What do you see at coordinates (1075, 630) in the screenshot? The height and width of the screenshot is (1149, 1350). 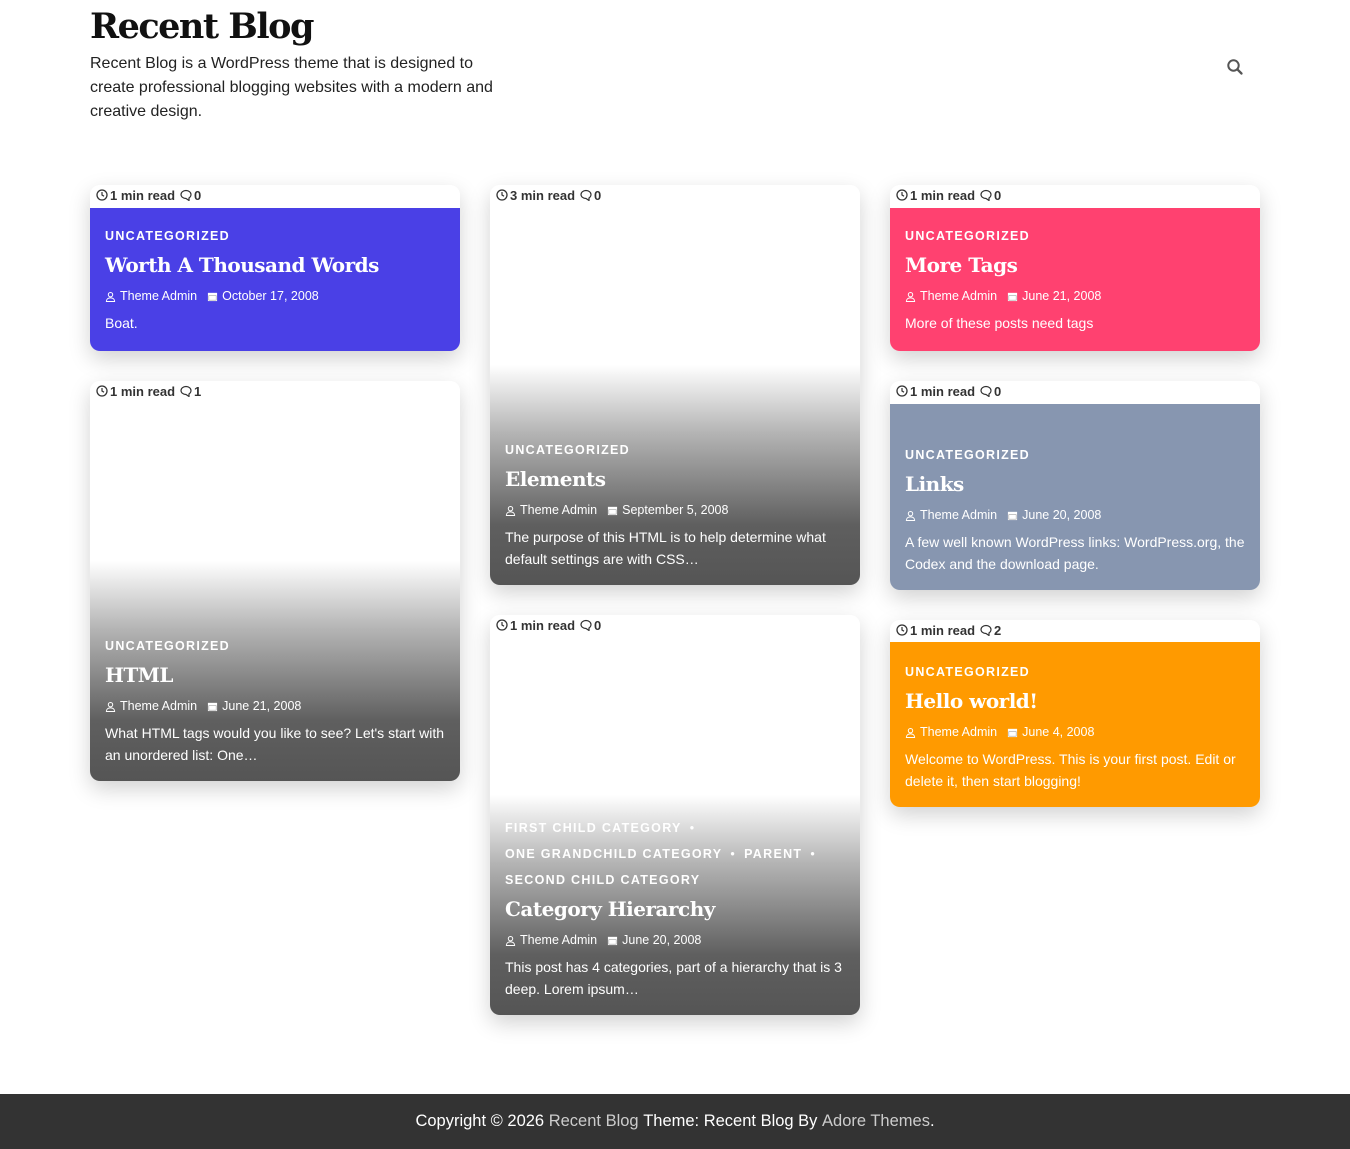 I see `post-meta-top: 1 min read 2` at bounding box center [1075, 630].